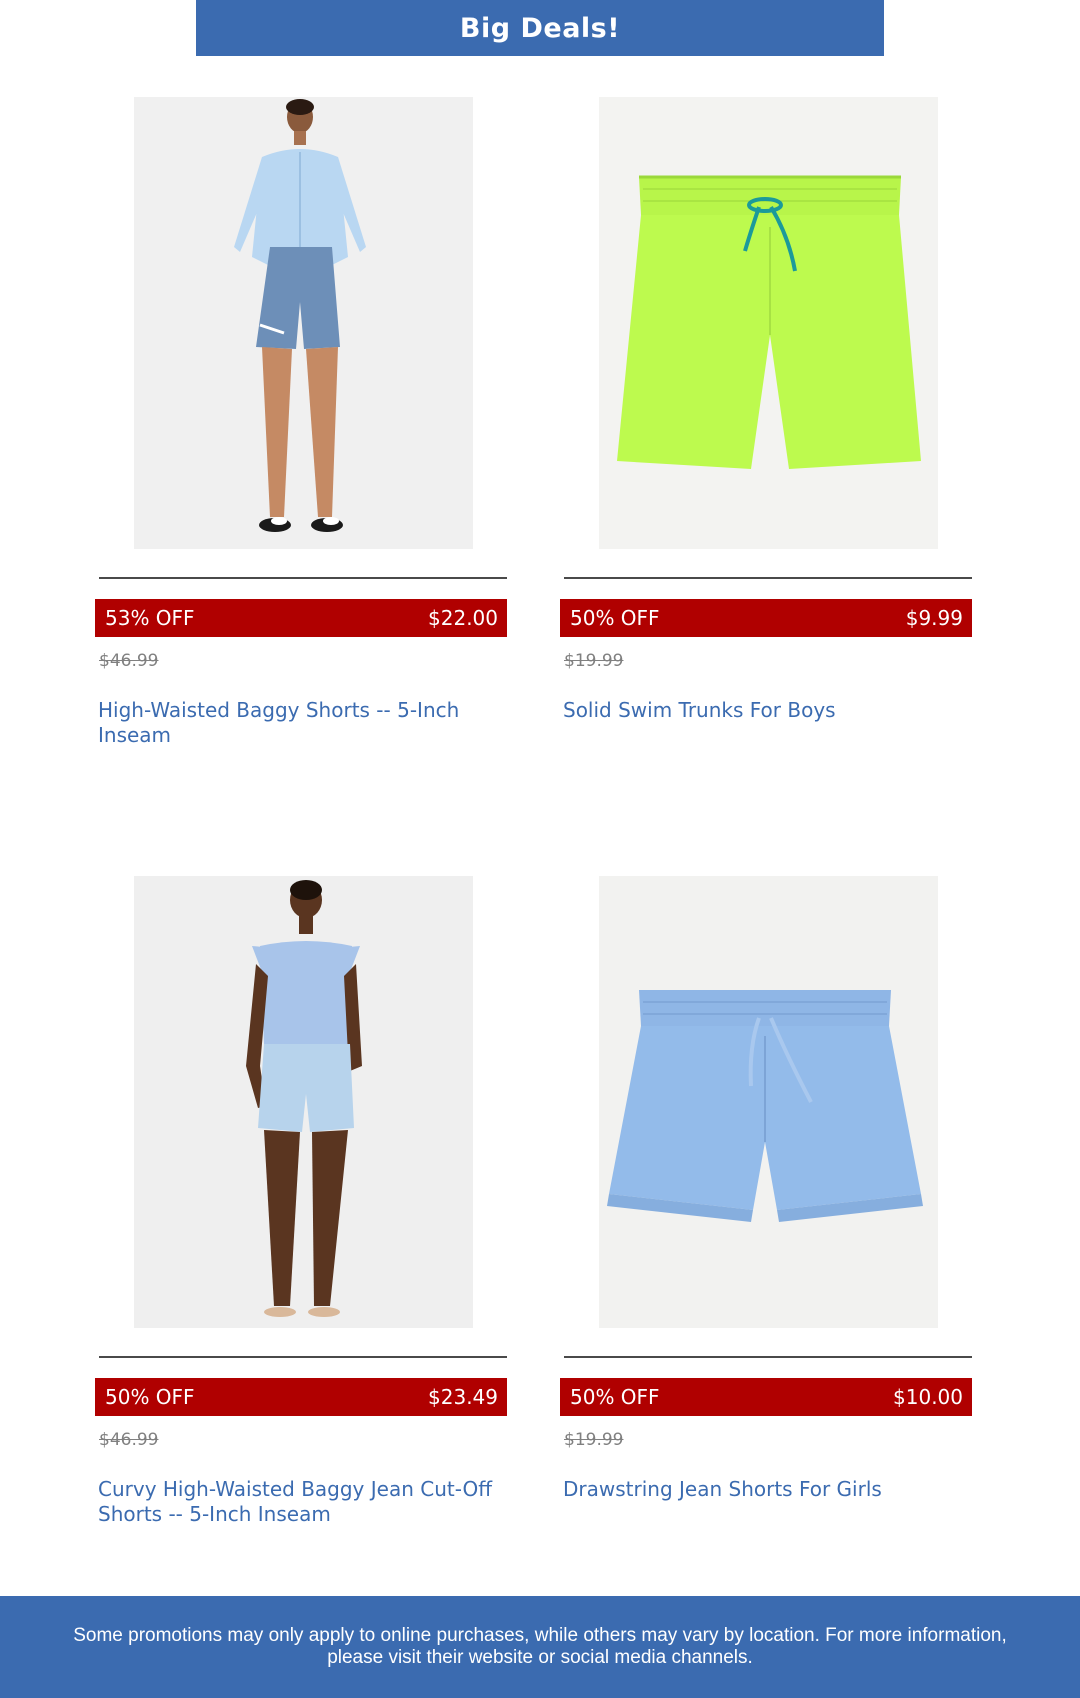 This screenshot has height=1698, width=1080. Describe the element at coordinates (301, 1397) in the screenshot. I see `deal-bar: 50% OFF $23.49` at that location.